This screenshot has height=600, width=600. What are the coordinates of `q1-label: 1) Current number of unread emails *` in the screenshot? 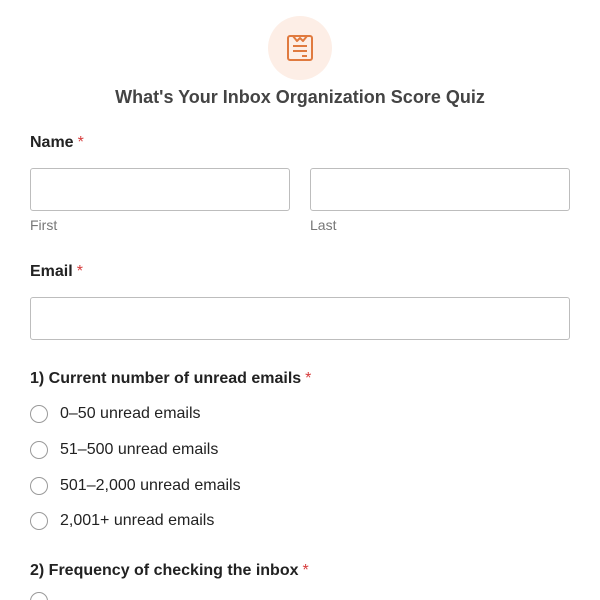 It's located at (170, 379).